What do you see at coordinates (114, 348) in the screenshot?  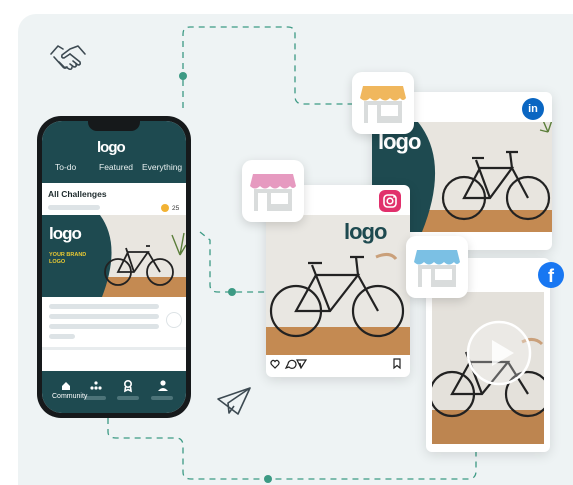 I see `divider` at bounding box center [114, 348].